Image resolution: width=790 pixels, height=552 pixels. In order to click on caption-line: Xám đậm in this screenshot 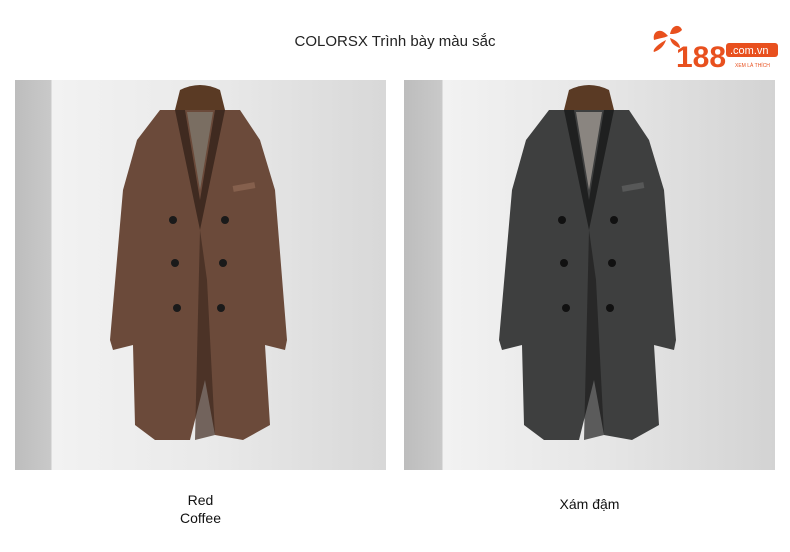, I will do `click(589, 504)`.